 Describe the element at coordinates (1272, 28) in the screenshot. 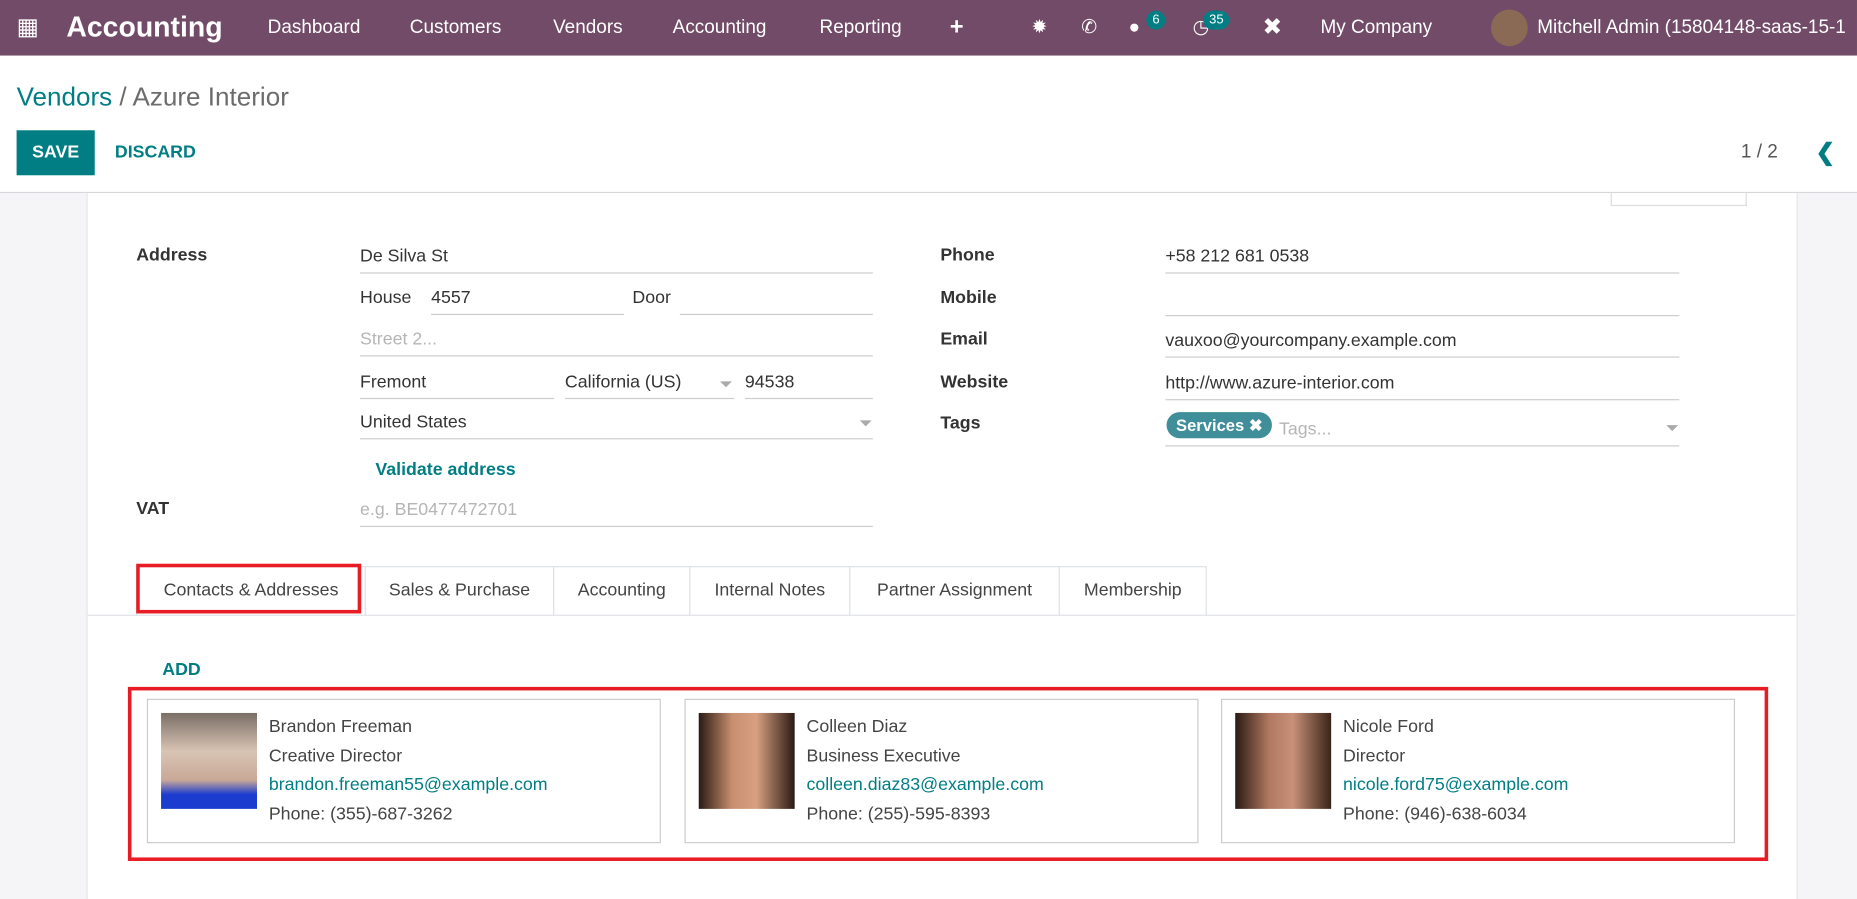

I see `tools-icon: ✖` at that location.